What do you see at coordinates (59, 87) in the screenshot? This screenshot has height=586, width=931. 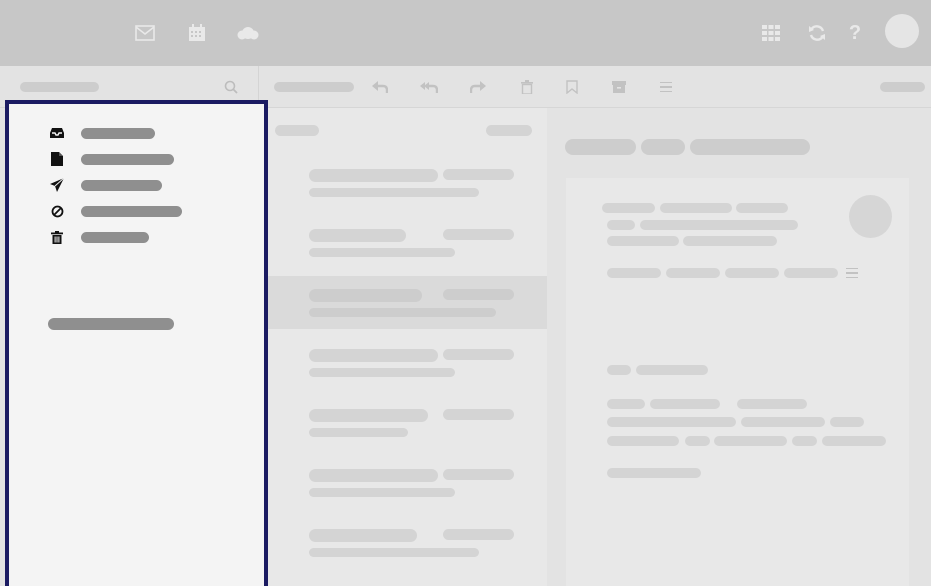 I see `search-input` at bounding box center [59, 87].